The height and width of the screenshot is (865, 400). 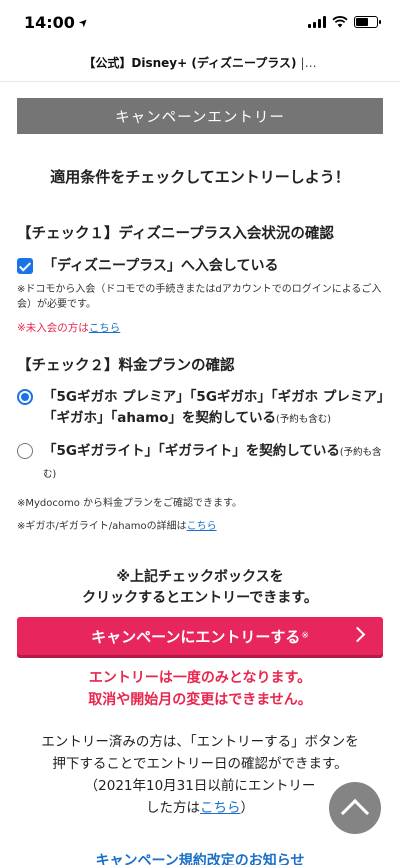 What do you see at coordinates (175, 234) in the screenshot?
I see `check1-title: 【チェック１】ディズニープラス入会状況の確認` at bounding box center [175, 234].